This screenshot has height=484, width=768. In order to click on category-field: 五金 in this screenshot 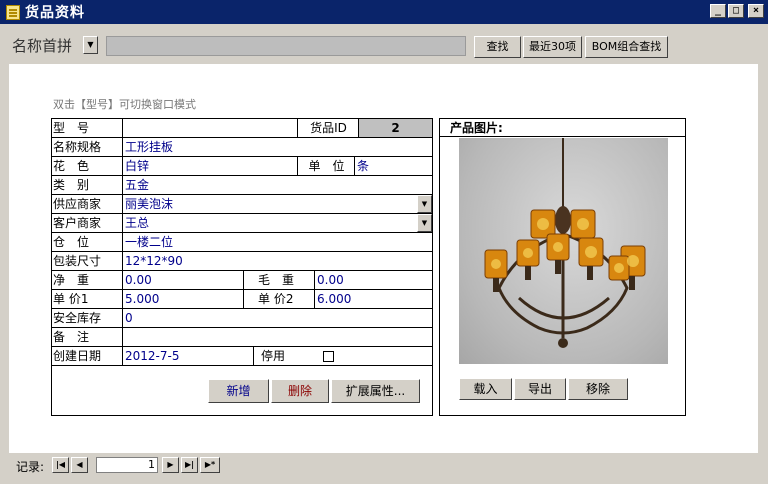, I will do `click(277, 185)`.